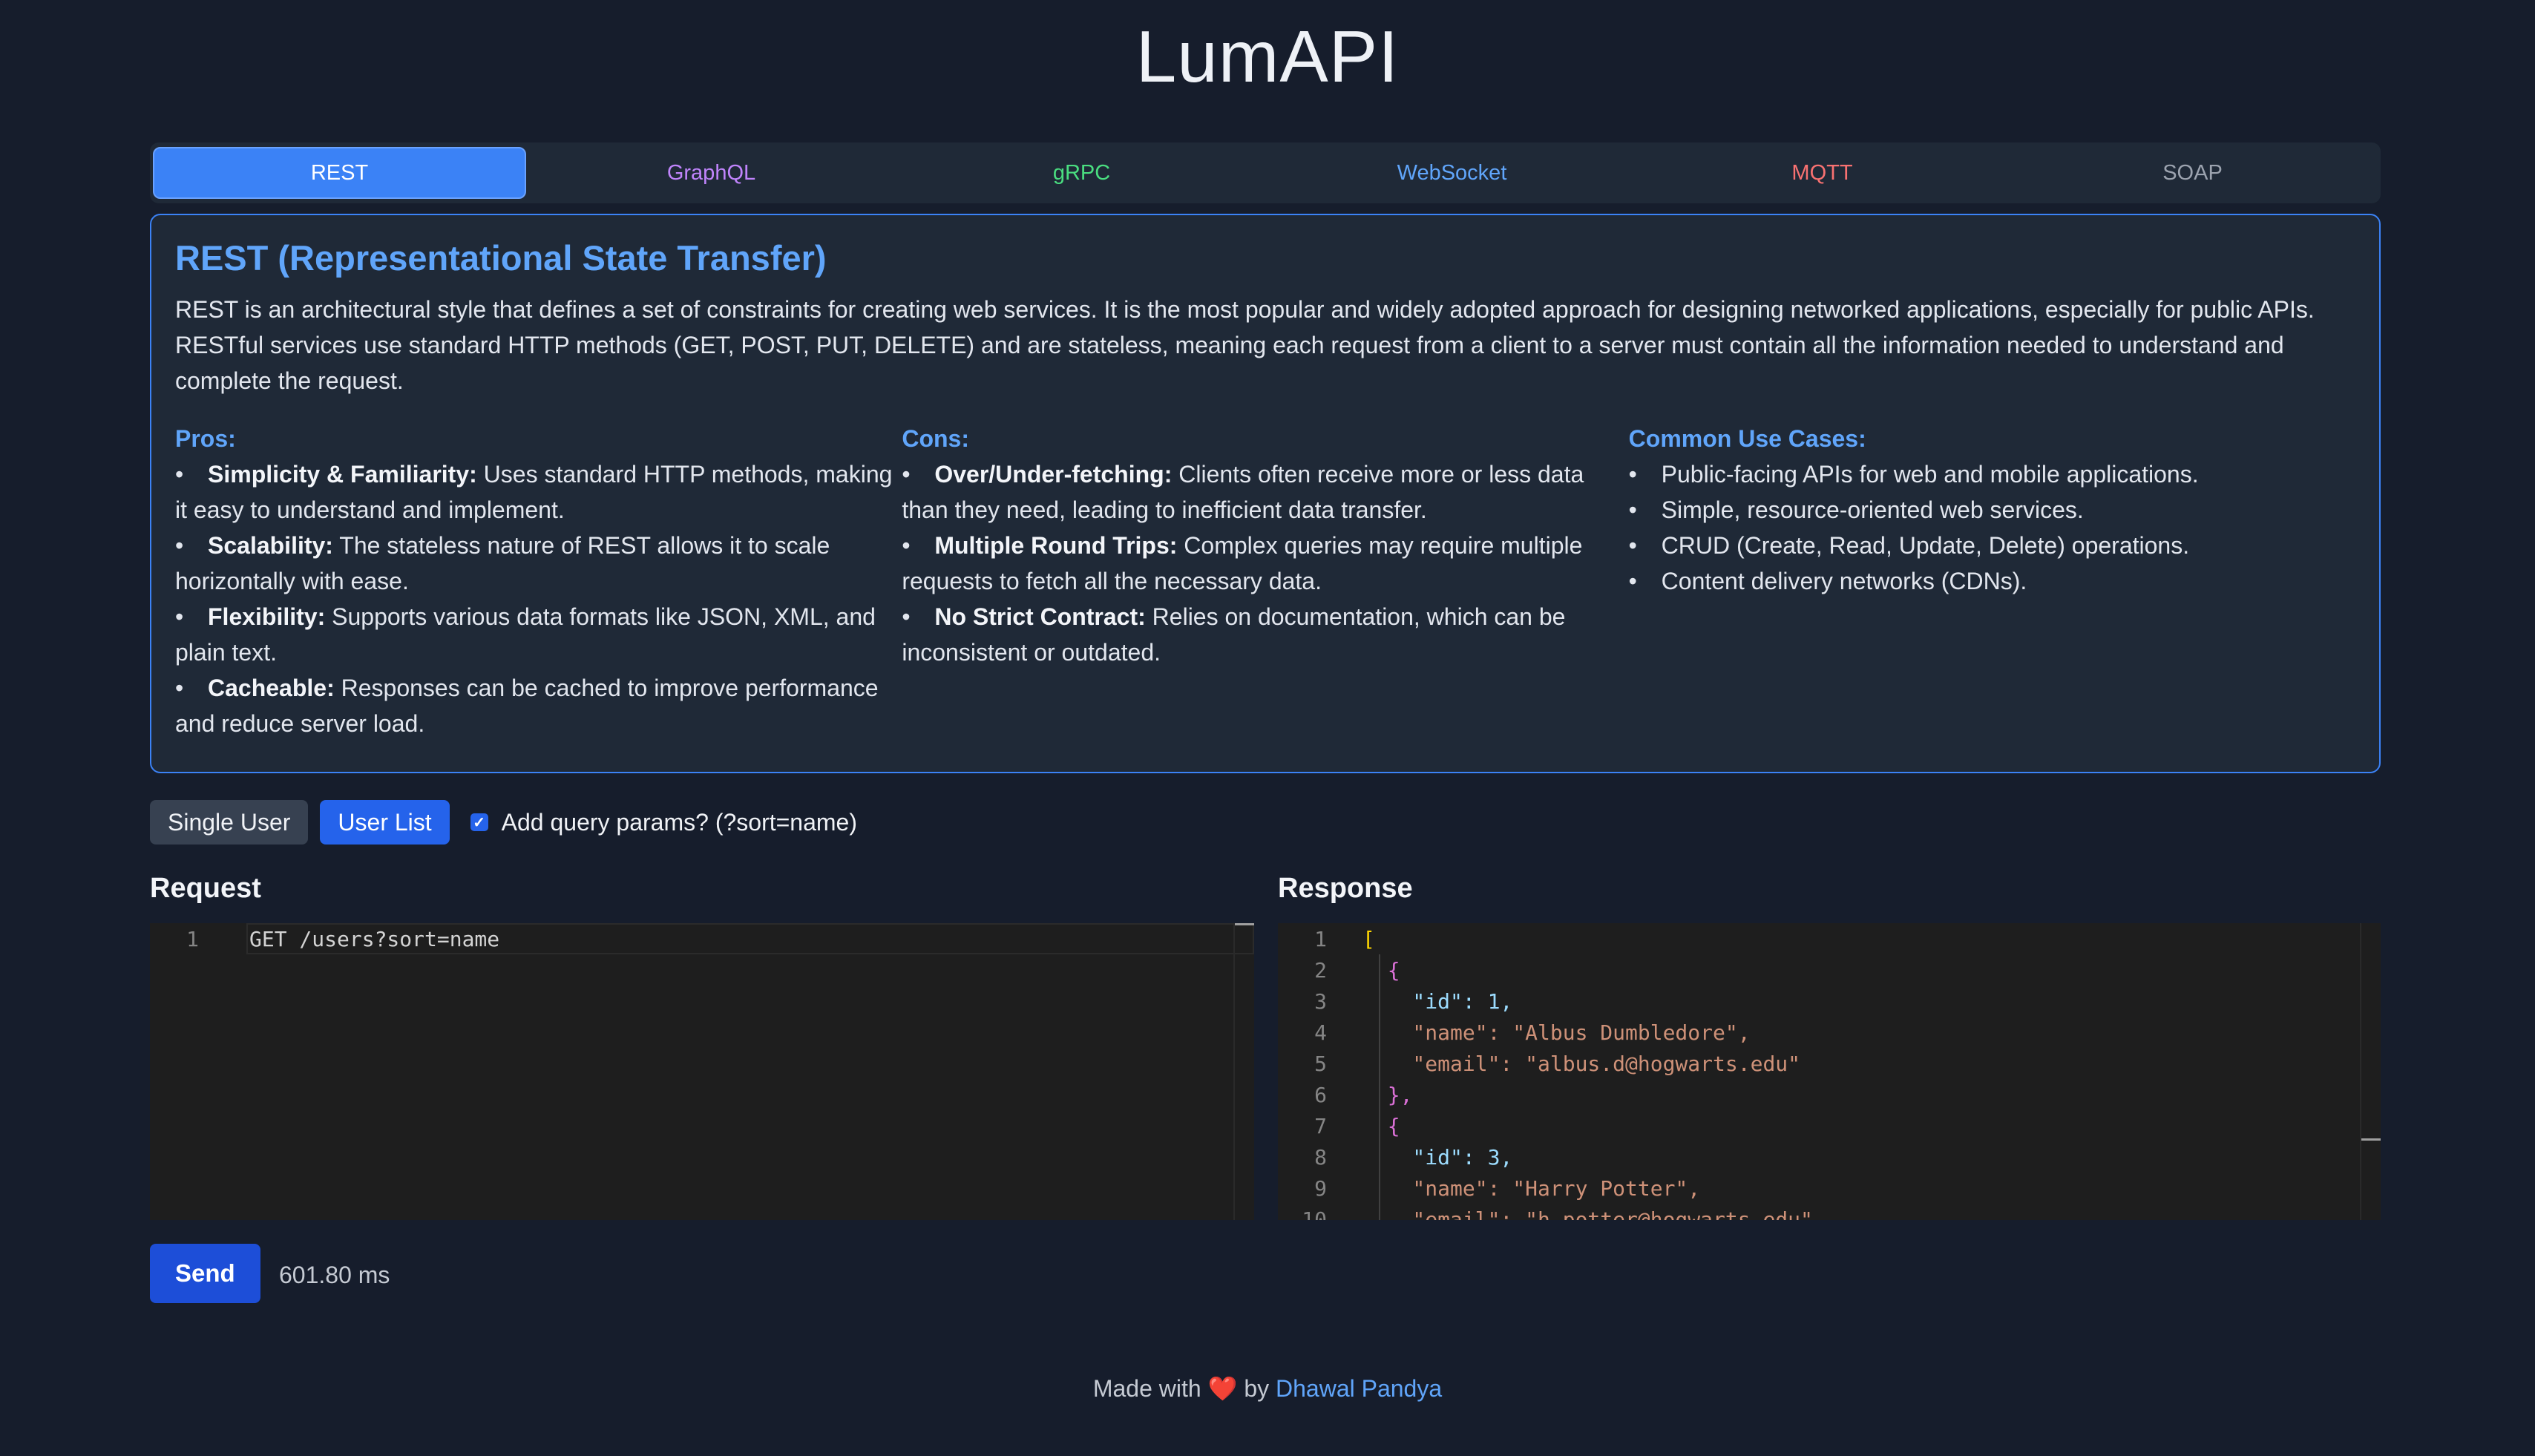 The height and width of the screenshot is (1456, 2535). Describe the element at coordinates (479, 822) in the screenshot. I see `checkbox-checked-icon: ✓` at that location.